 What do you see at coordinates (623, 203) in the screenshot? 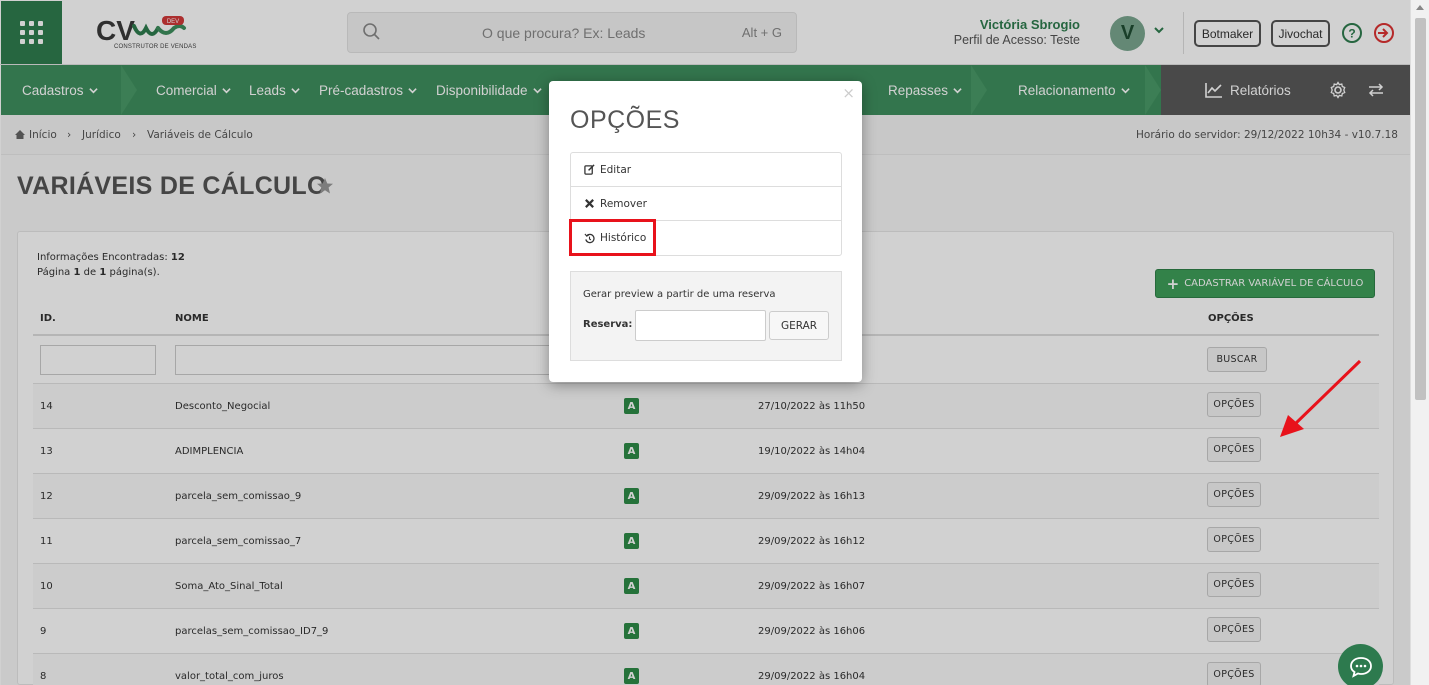
I see `option-label: Remover` at bounding box center [623, 203].